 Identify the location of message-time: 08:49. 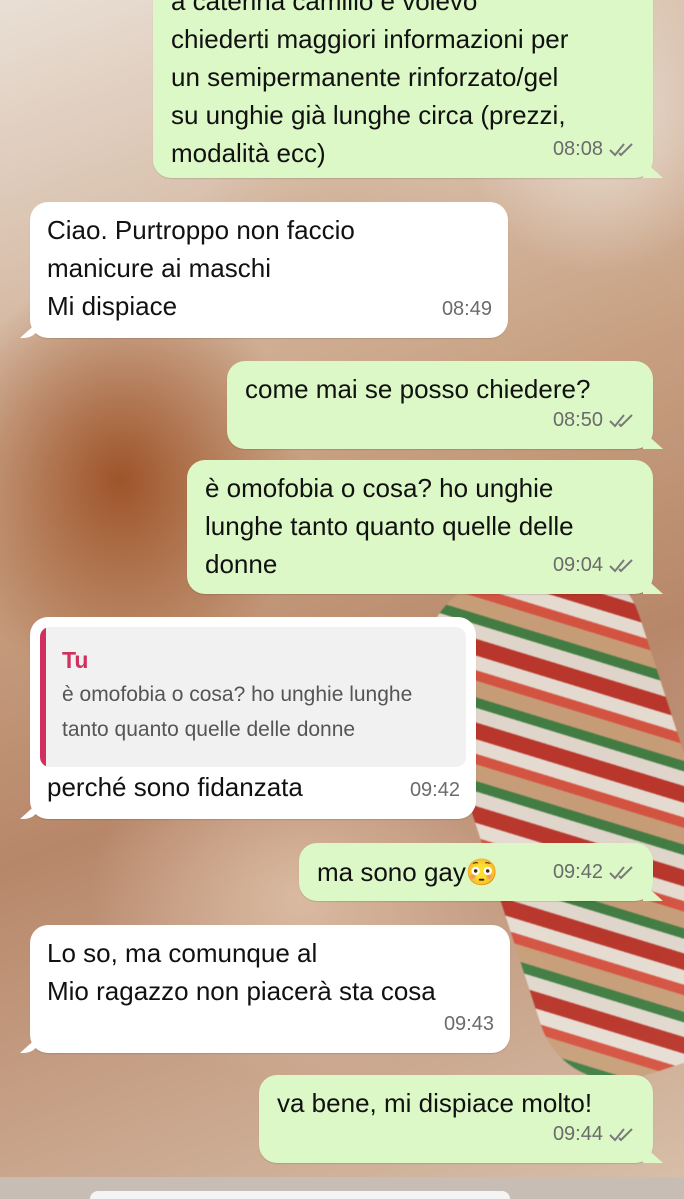
(466, 309).